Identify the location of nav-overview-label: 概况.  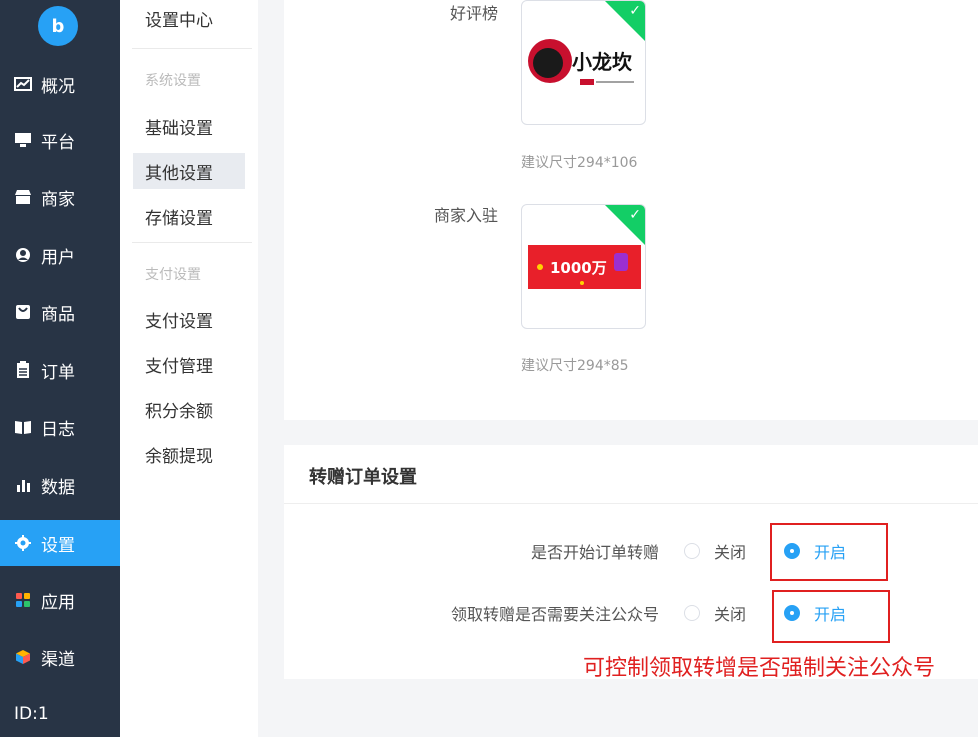
(58, 86).